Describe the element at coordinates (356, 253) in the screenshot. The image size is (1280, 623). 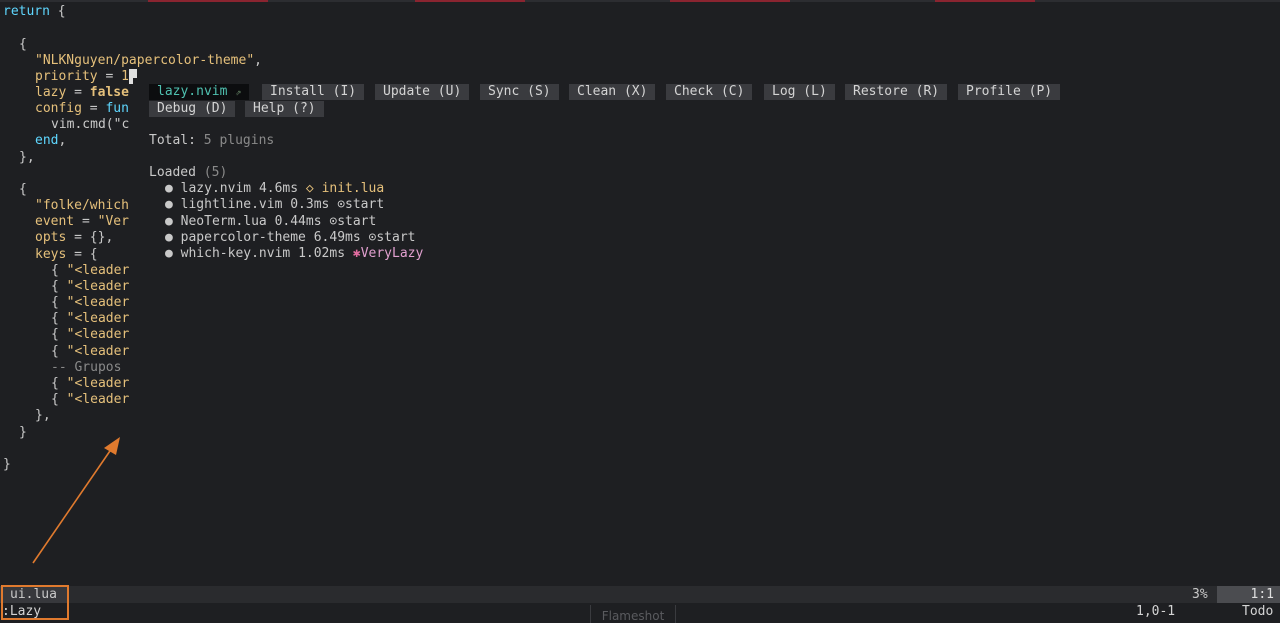
I see `event-icon: ✱` at that location.